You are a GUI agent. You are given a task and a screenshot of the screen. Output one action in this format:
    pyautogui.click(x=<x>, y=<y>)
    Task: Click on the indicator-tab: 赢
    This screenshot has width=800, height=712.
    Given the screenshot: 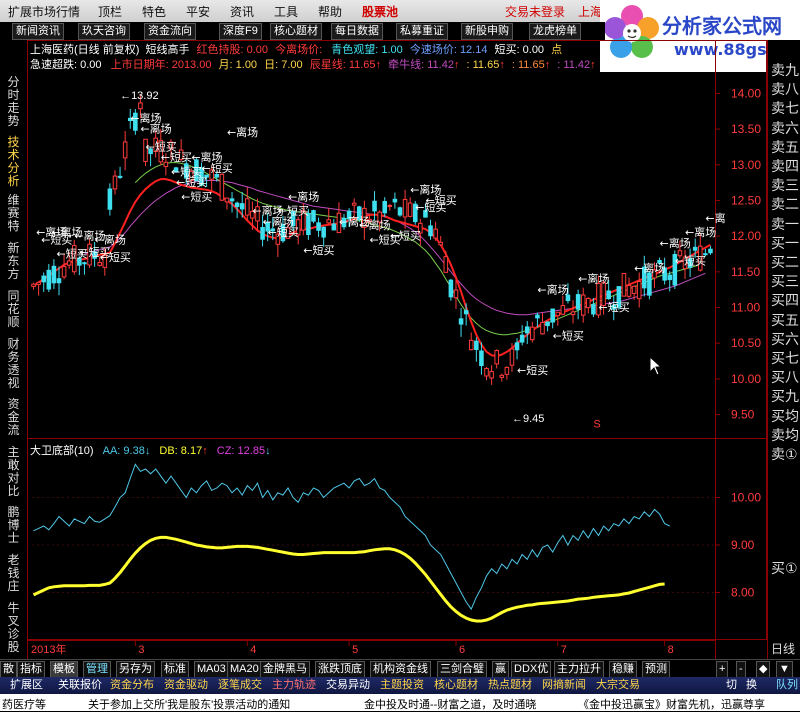 What is the action you would take?
    pyautogui.click(x=500, y=669)
    